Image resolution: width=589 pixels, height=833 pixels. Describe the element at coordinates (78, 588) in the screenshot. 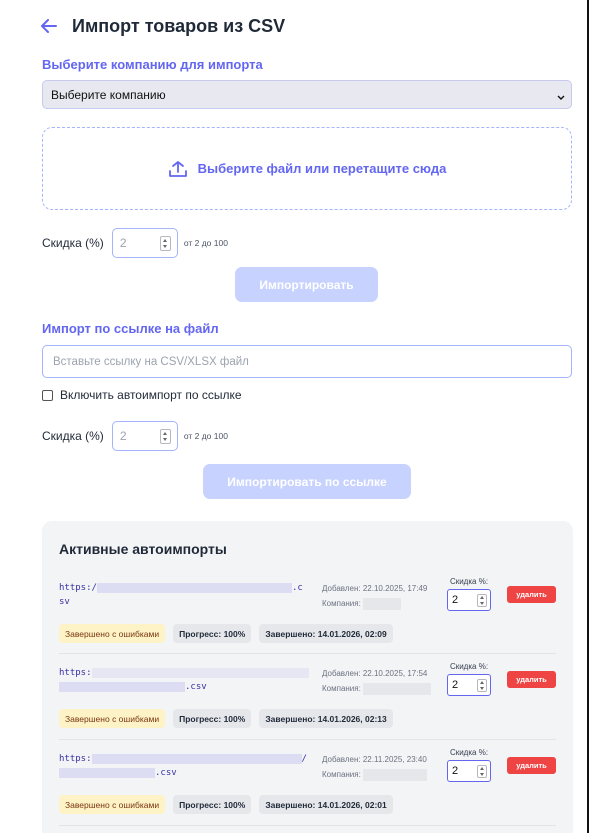

I see `url-text-start: https:/` at that location.